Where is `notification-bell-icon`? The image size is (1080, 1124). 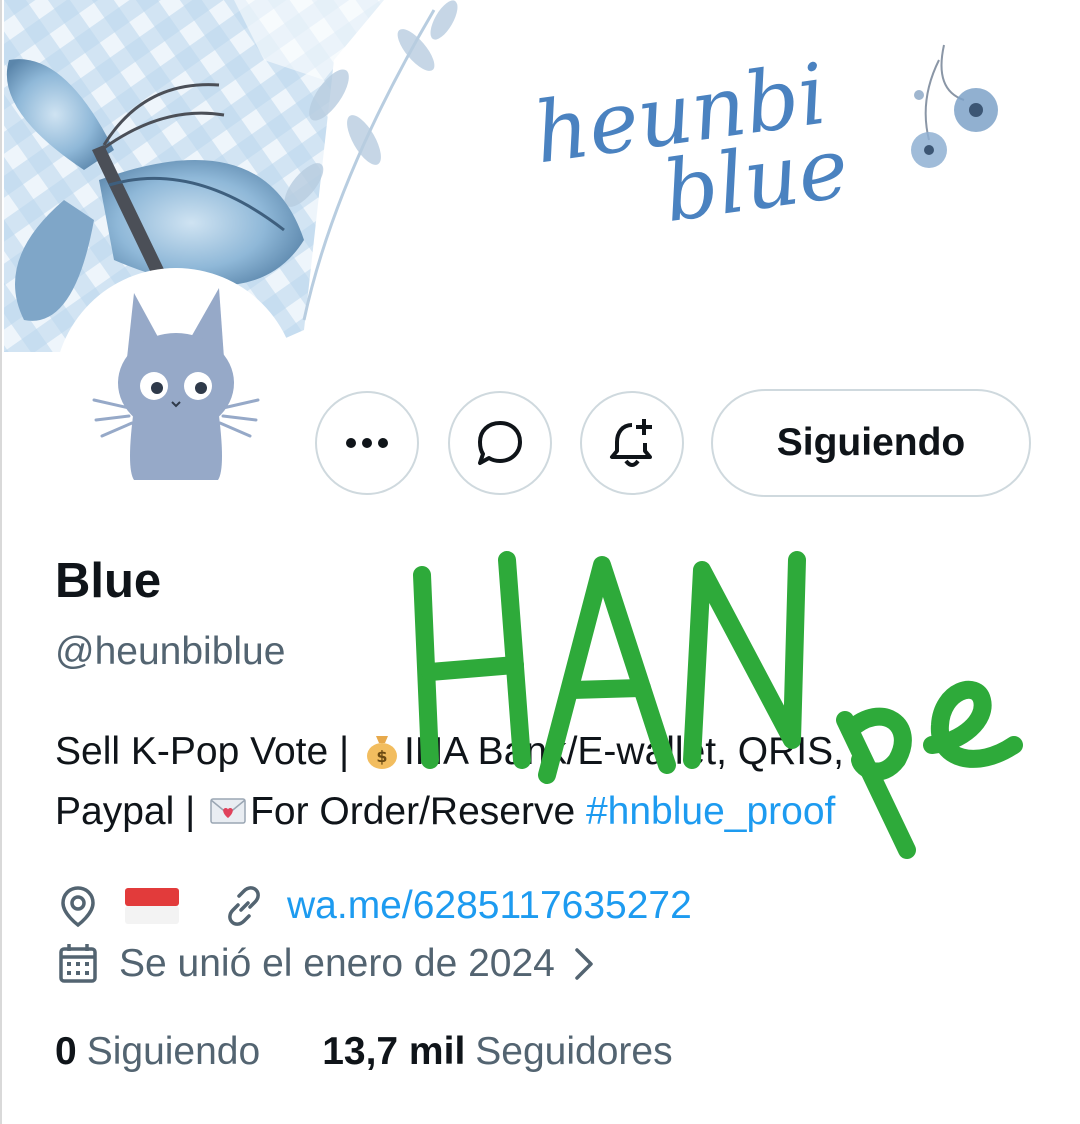 notification-bell-icon is located at coordinates (631, 443).